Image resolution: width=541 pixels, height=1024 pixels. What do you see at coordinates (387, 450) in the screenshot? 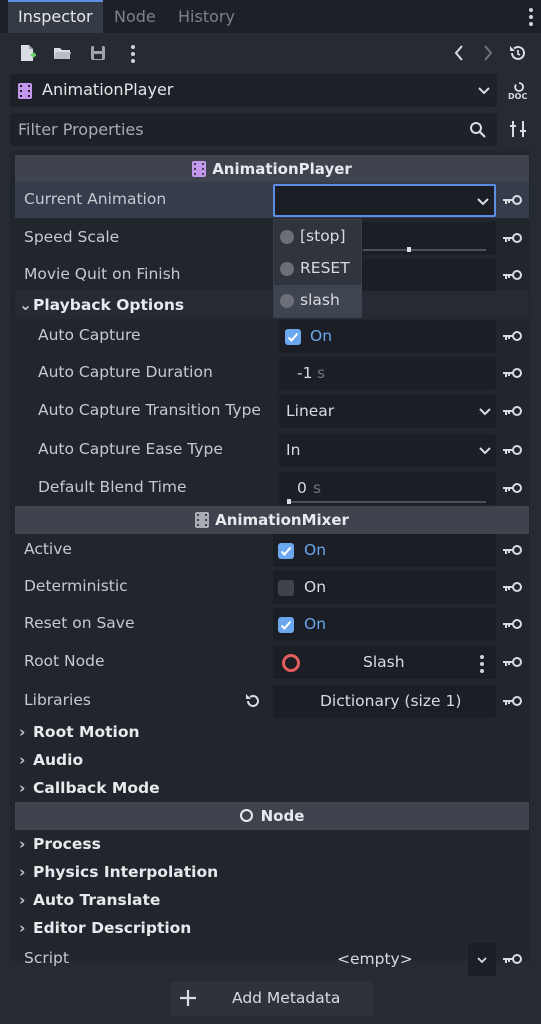
I see `ease-type-select: In` at bounding box center [387, 450].